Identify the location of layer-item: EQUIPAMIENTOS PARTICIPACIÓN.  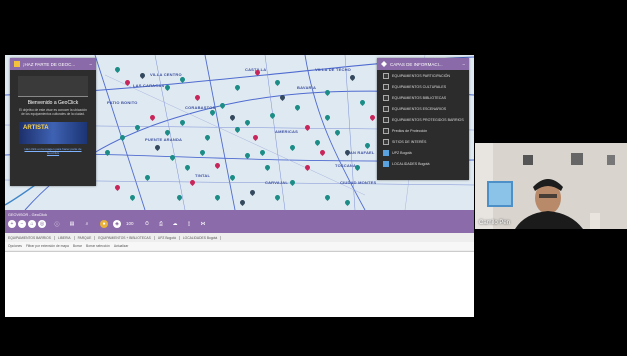
(423, 75).